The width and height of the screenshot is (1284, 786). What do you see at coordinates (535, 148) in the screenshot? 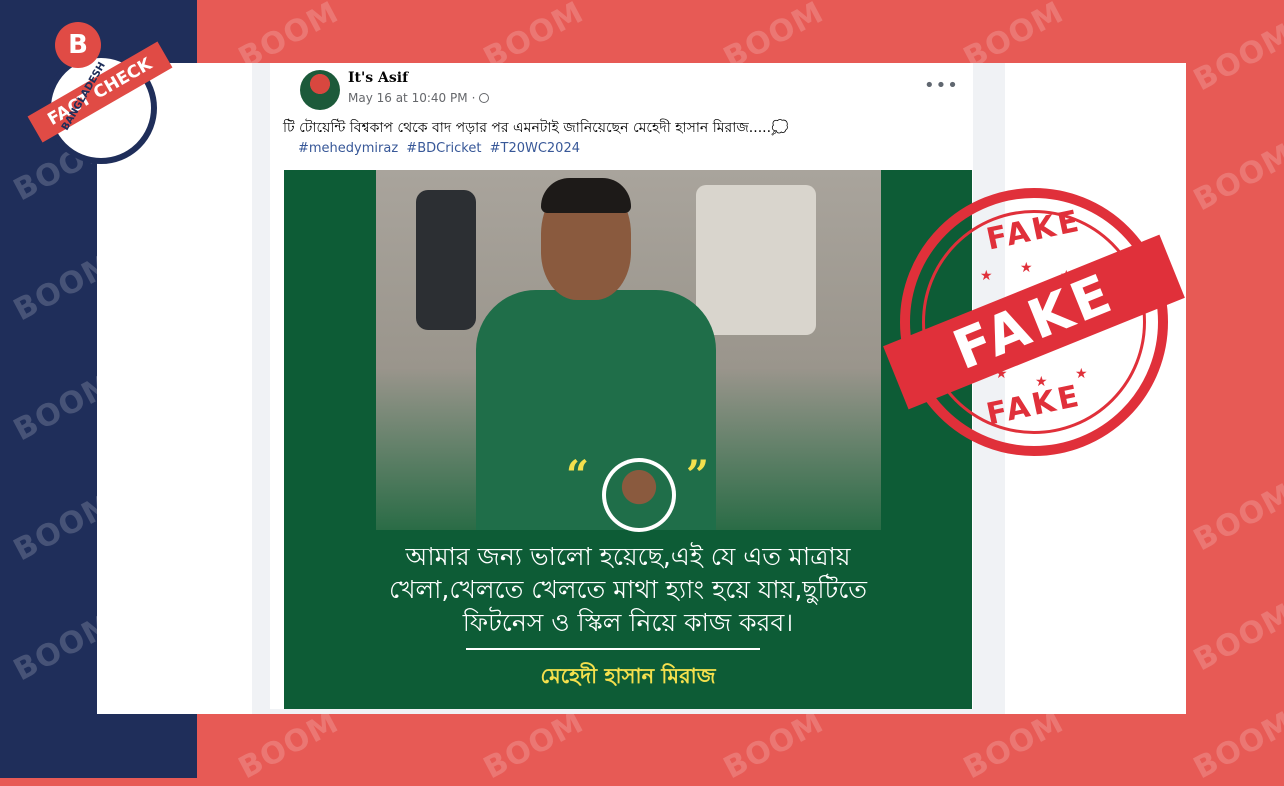
I see `hashtag-link: #T20WC2024` at bounding box center [535, 148].